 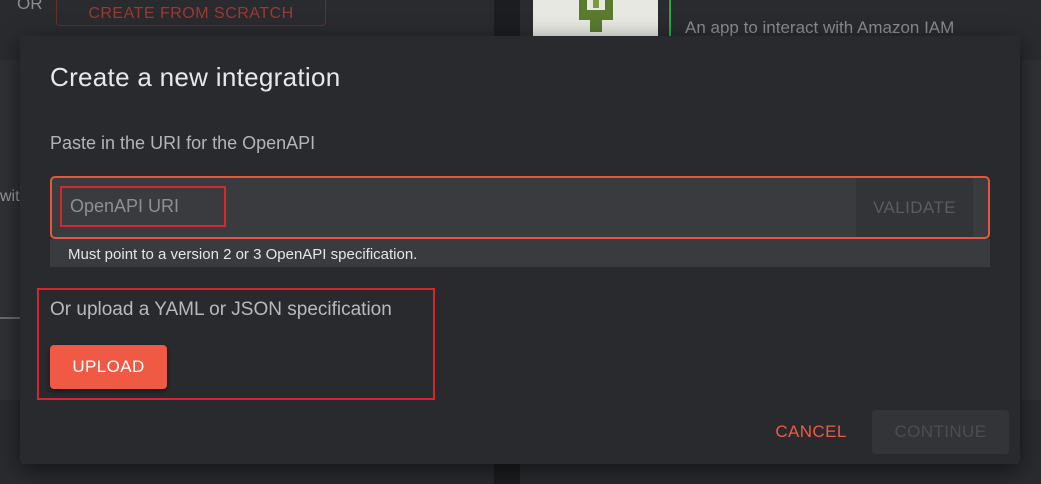 What do you see at coordinates (914, 207) in the screenshot?
I see `validate-button: VALIDATE` at bounding box center [914, 207].